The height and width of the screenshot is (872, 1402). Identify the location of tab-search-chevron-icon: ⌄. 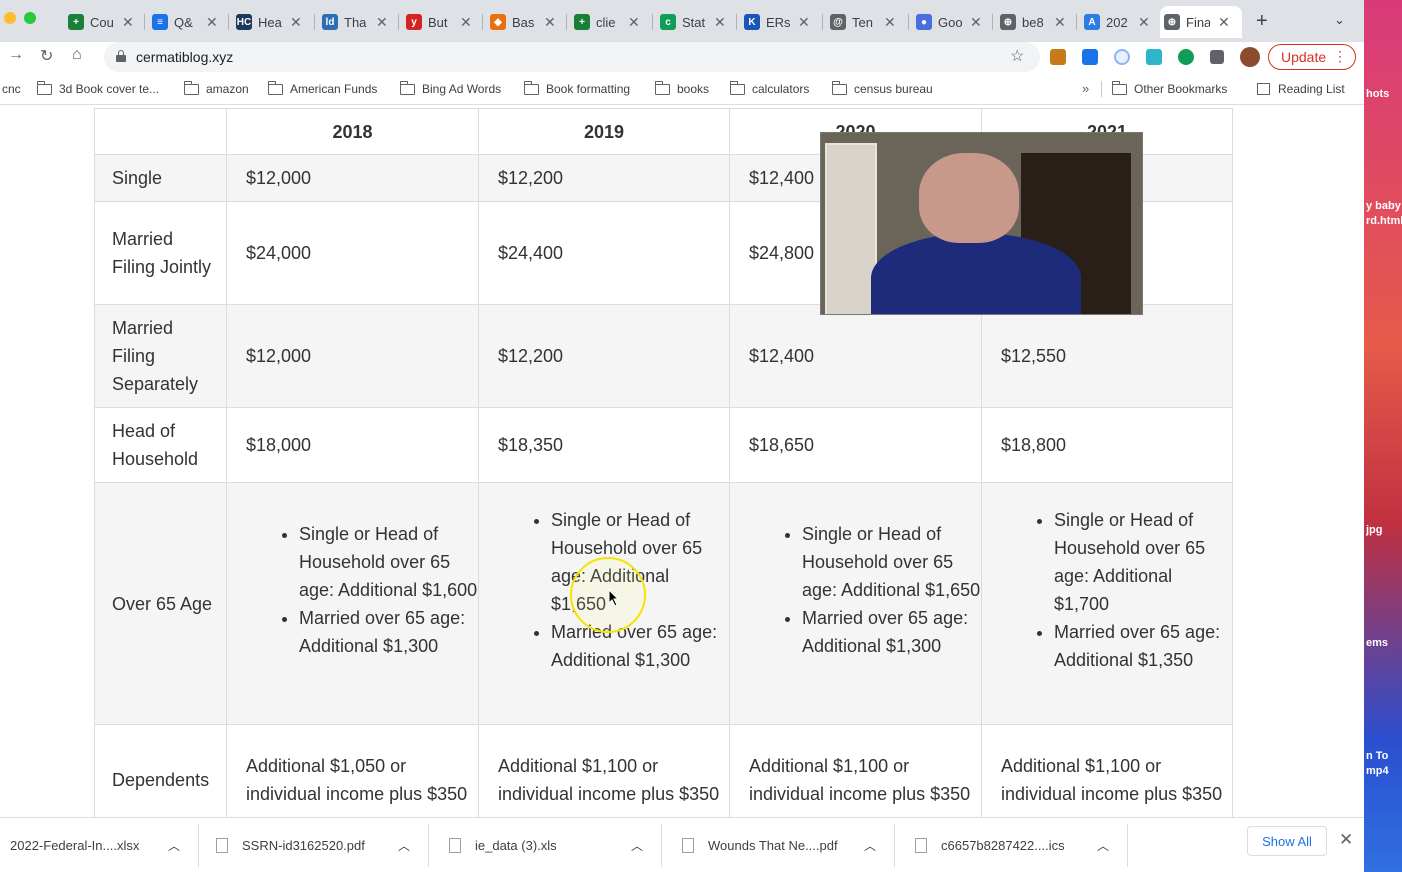
(1339, 20).